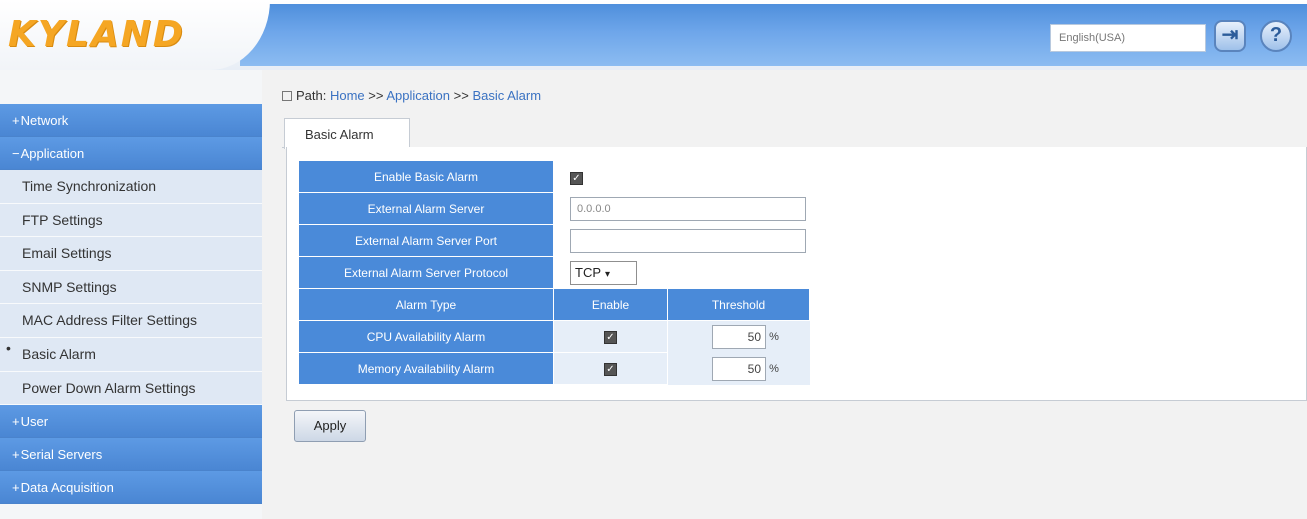 This screenshot has height=519, width=1307. What do you see at coordinates (330, 426) in the screenshot?
I see `apply-button: Apply` at bounding box center [330, 426].